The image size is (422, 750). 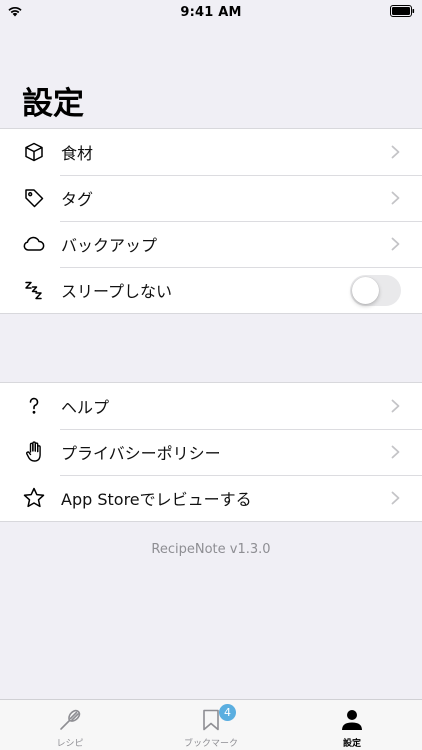 I want to click on no-sleep-toggle, so click(x=375, y=290).